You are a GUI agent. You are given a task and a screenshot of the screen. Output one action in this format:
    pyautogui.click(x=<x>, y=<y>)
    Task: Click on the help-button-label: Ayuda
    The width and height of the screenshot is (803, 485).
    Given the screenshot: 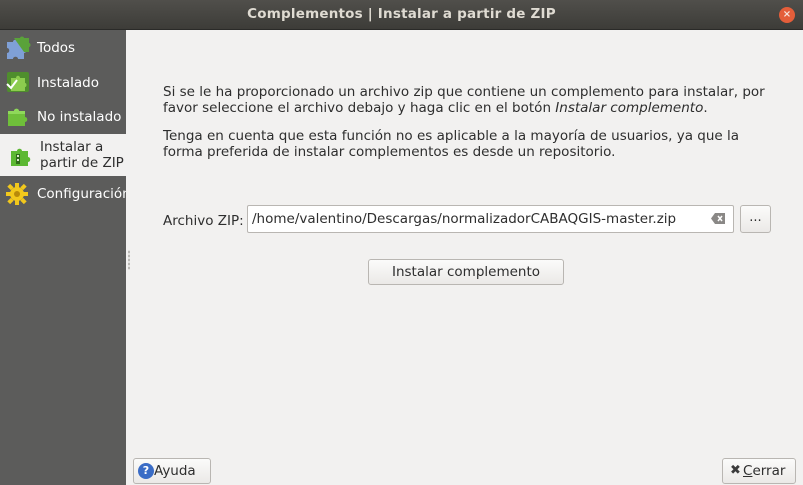 What is the action you would take?
    pyautogui.click(x=175, y=471)
    